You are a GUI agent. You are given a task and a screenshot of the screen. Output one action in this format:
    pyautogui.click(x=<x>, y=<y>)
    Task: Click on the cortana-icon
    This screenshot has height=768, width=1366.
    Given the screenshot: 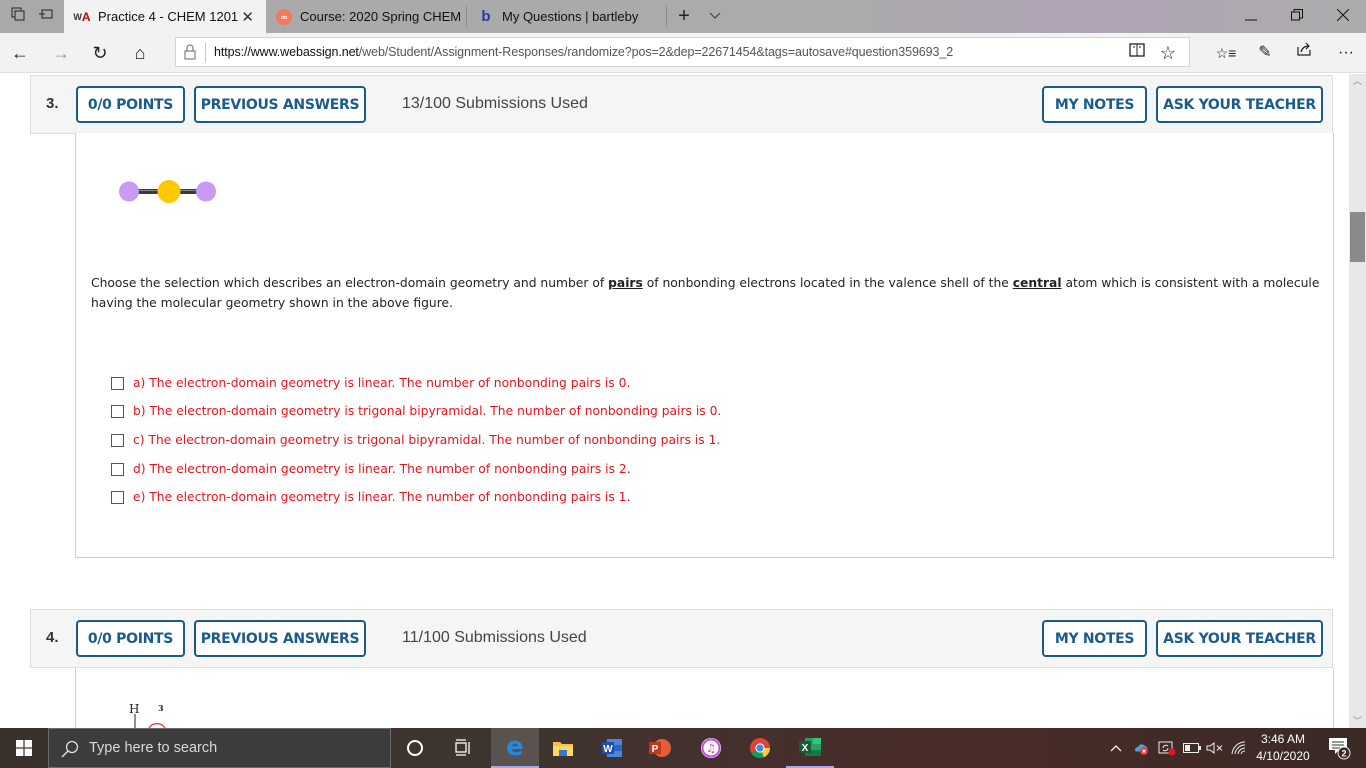 What is the action you would take?
    pyautogui.click(x=415, y=748)
    